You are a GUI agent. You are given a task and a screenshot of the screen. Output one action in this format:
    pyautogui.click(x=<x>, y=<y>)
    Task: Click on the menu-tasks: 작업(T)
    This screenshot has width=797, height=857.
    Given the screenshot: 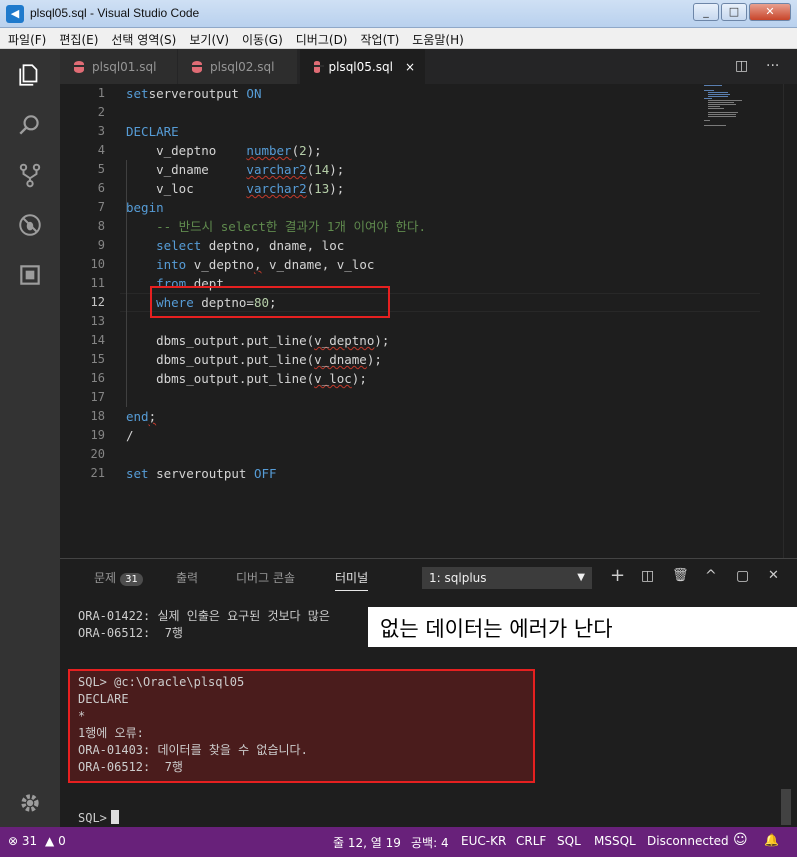 What is the action you would take?
    pyautogui.click(x=379, y=38)
    